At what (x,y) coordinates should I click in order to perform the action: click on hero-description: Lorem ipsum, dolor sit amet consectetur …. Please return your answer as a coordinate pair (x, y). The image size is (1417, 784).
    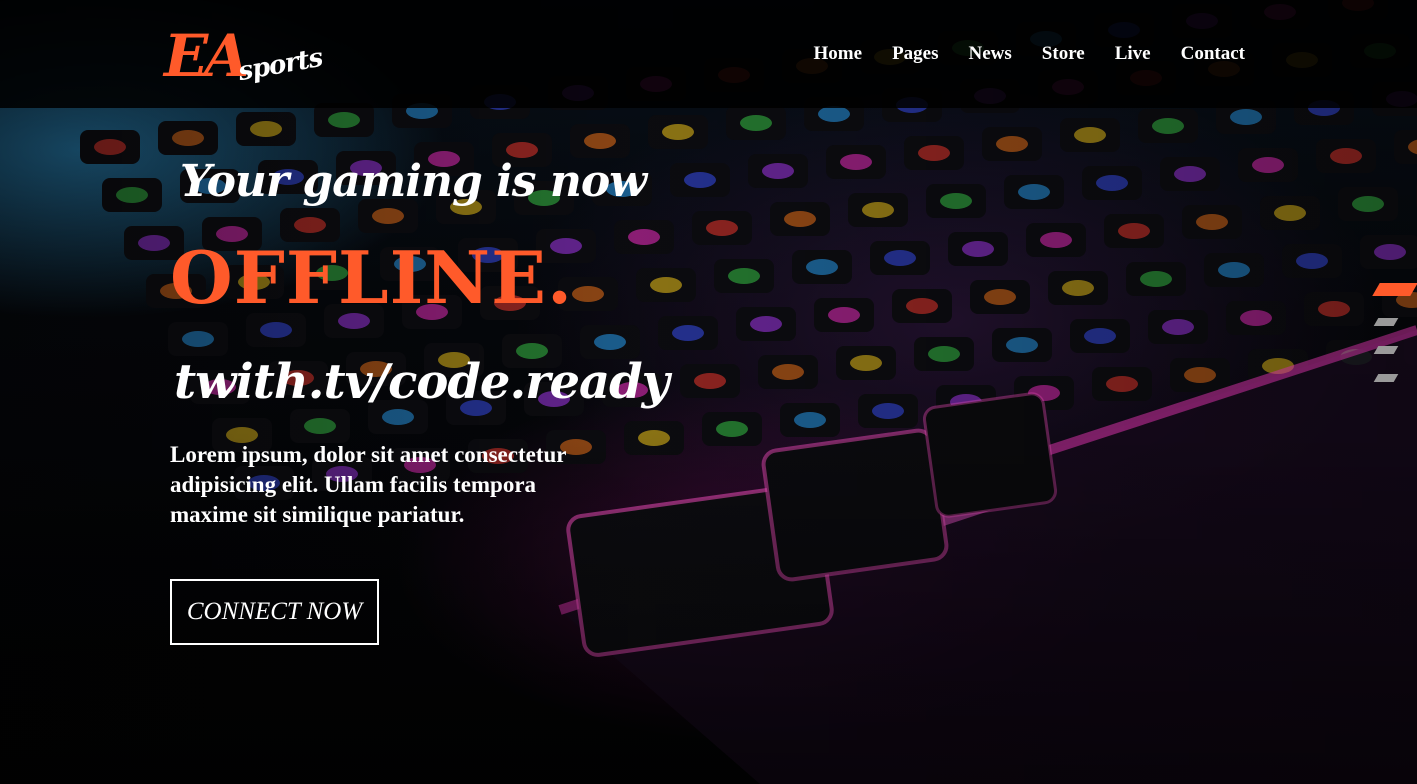
    Looking at the image, I should click on (368, 484).